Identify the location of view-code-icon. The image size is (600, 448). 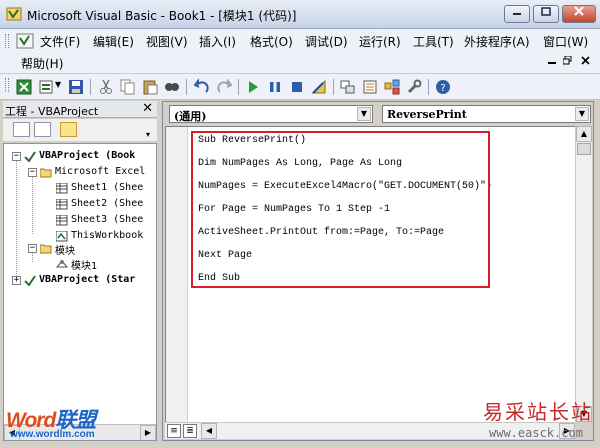
(21, 129).